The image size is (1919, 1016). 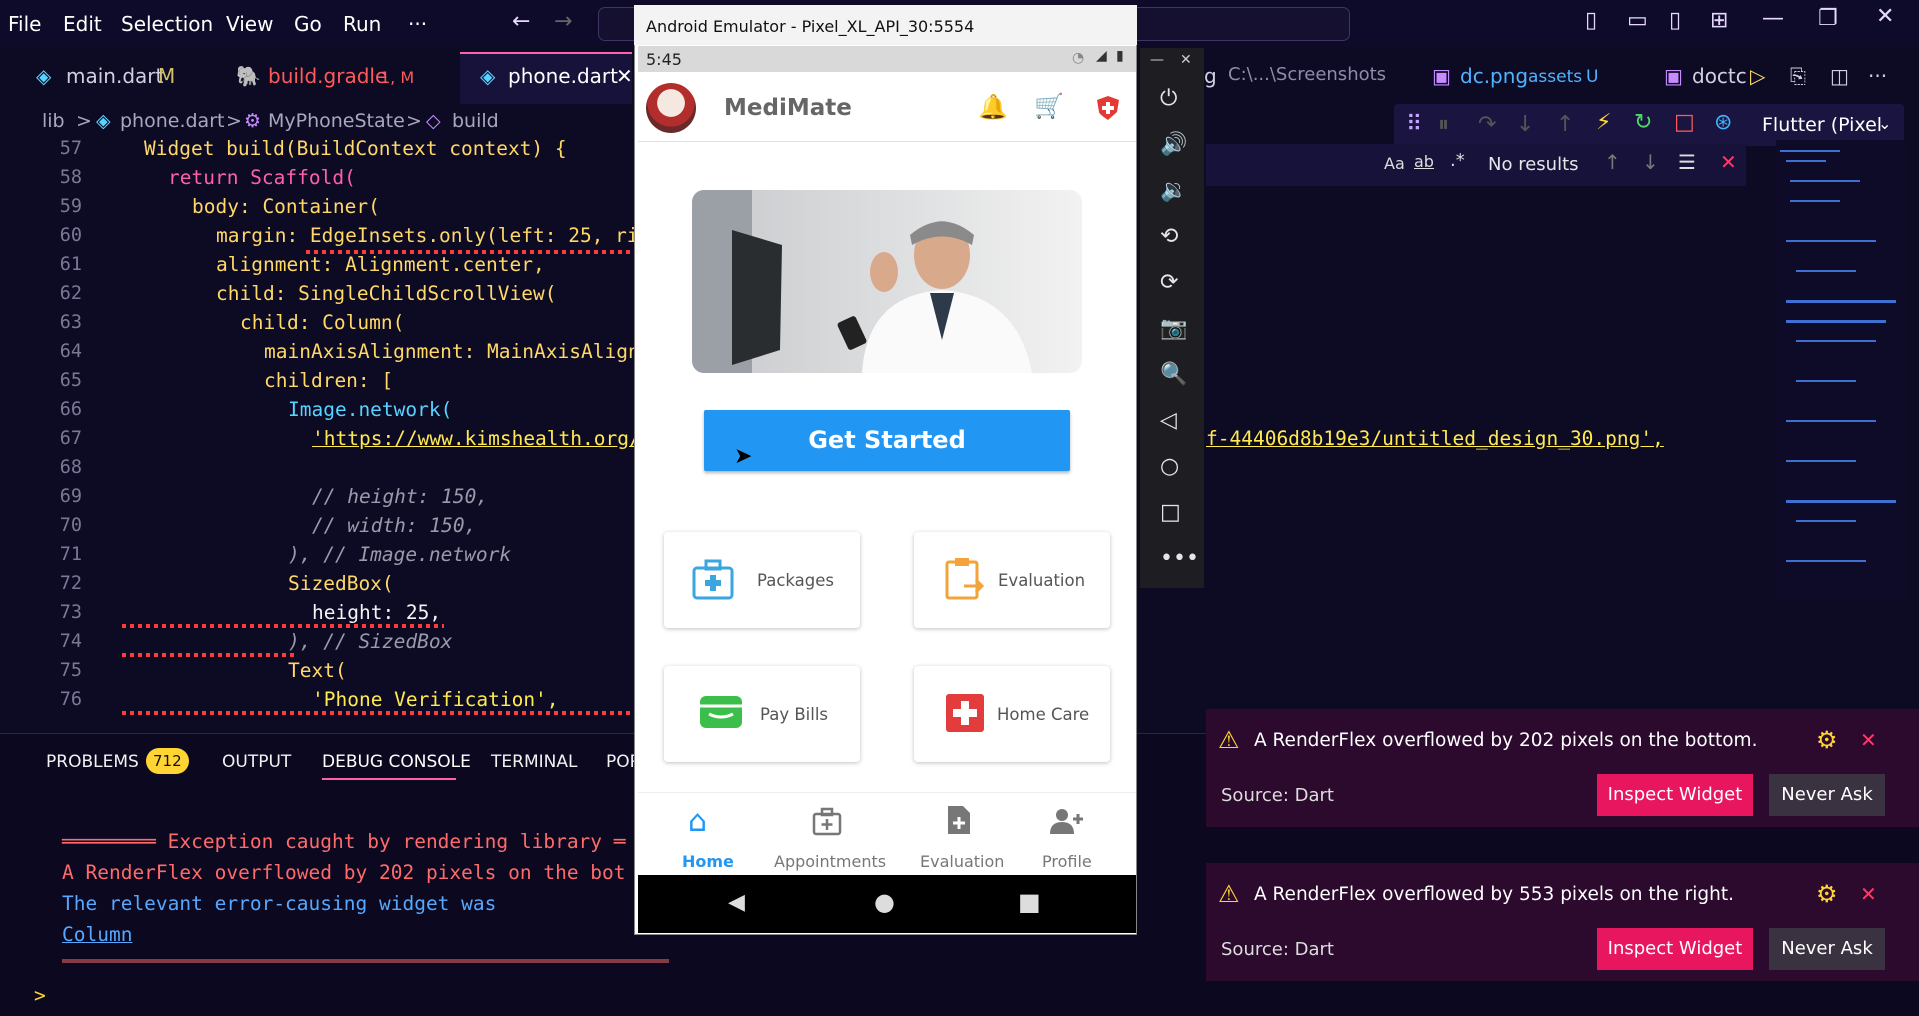 What do you see at coordinates (262, 177) in the screenshot?
I see `code-line: return Scaffold(` at bounding box center [262, 177].